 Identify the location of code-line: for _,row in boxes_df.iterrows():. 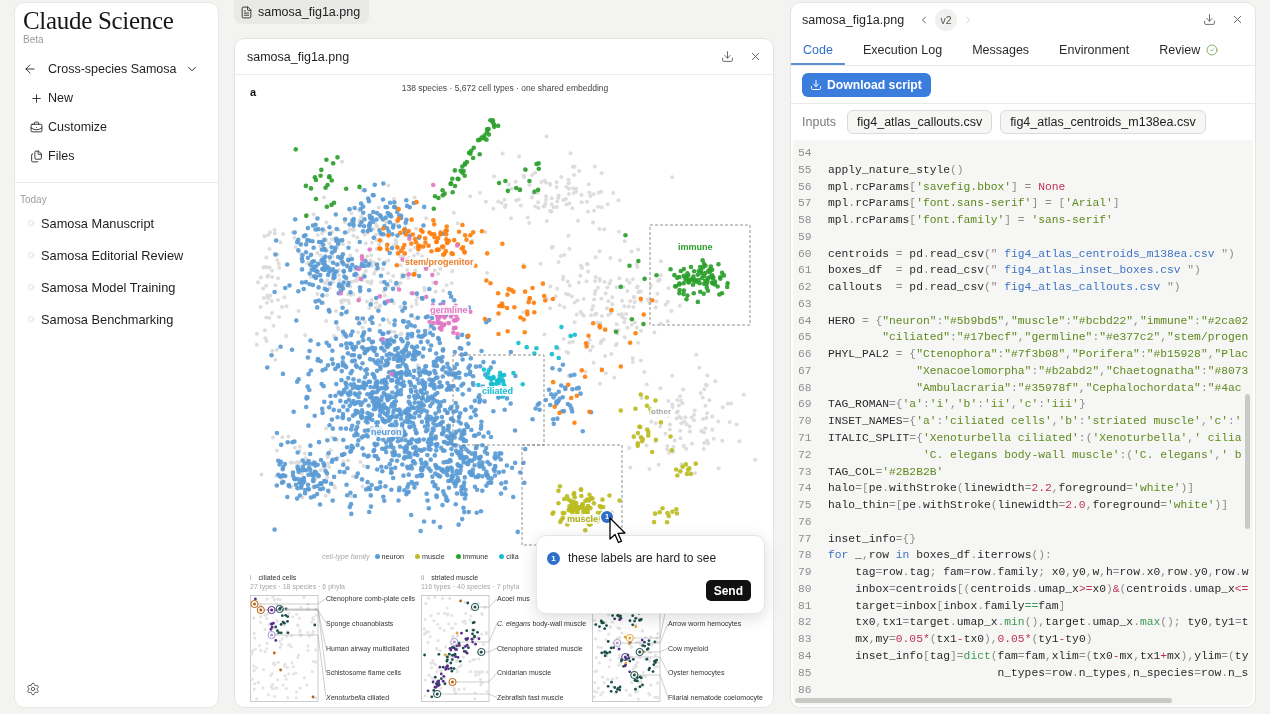
(940, 556).